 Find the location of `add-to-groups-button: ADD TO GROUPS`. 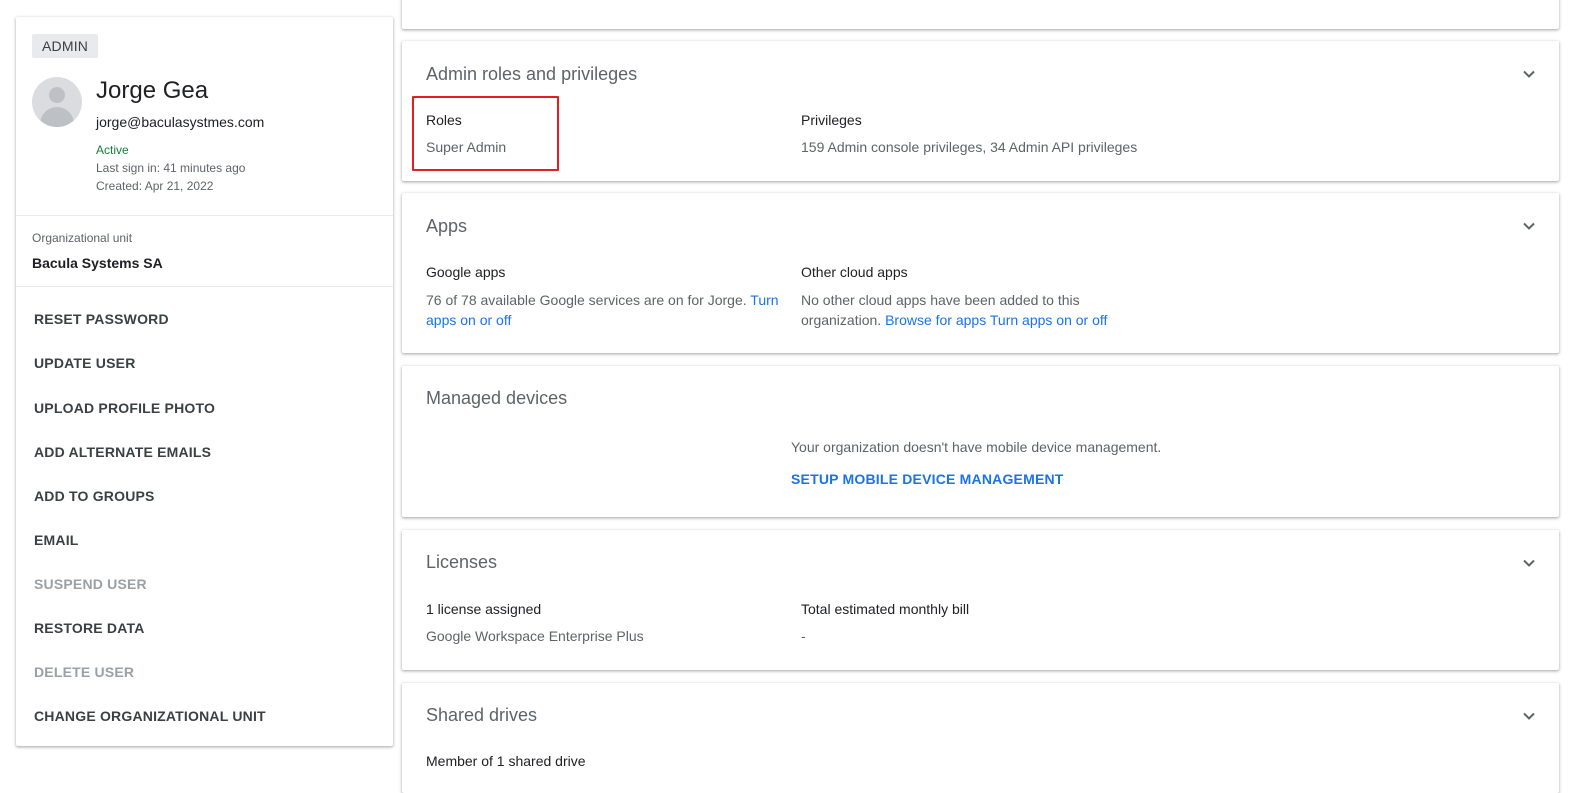

add-to-groups-button: ADD TO GROUPS is located at coordinates (94, 496).